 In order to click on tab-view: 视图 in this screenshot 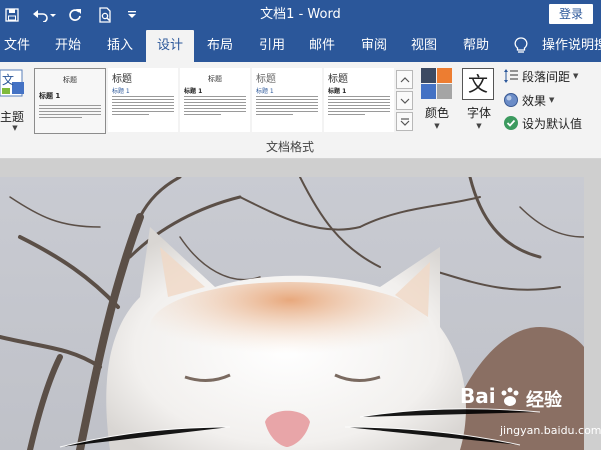, I will do `click(424, 46)`.